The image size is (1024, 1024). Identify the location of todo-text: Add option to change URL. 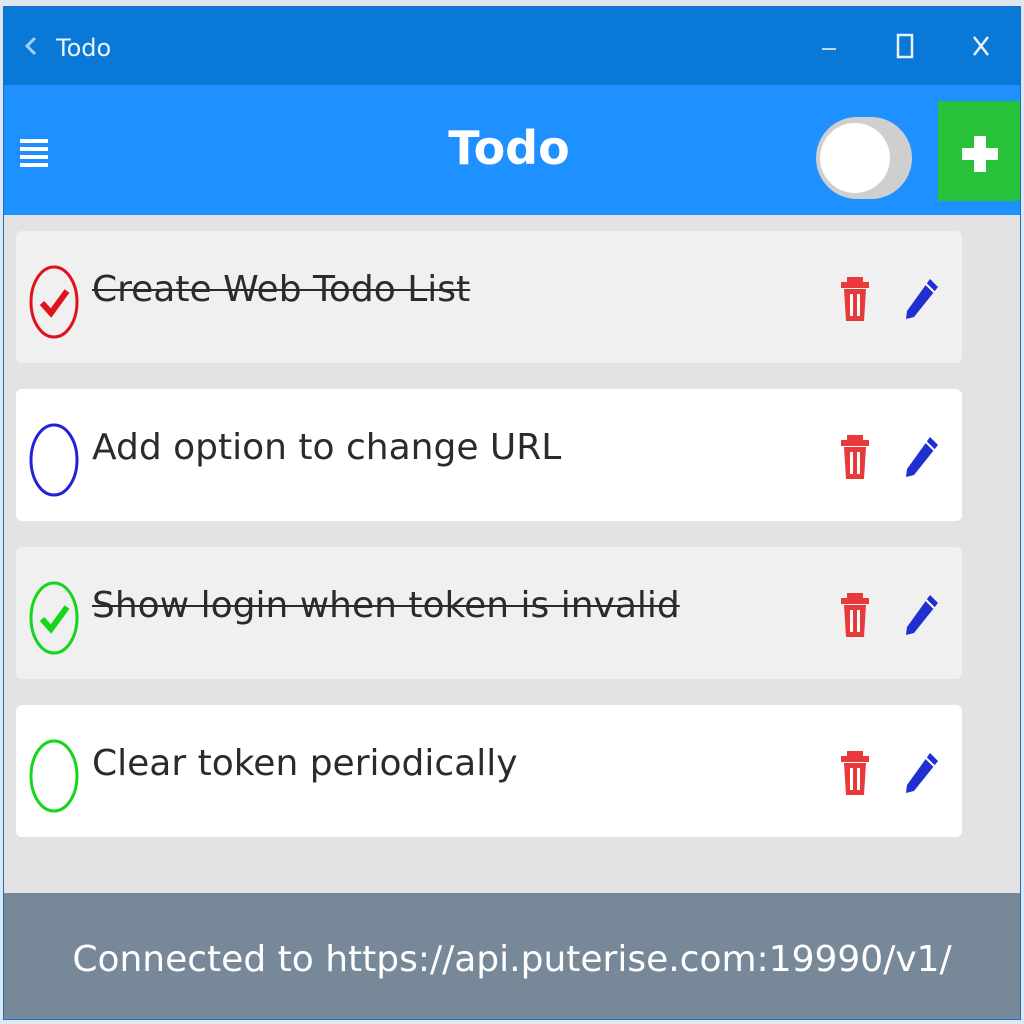
(326, 447).